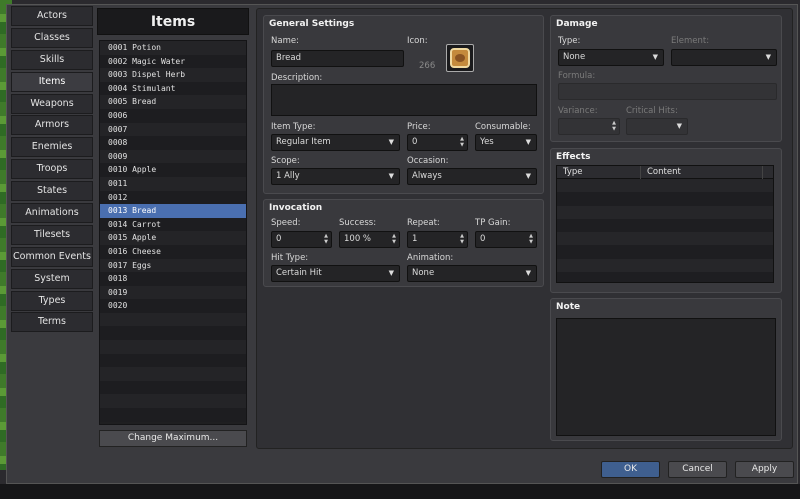 This screenshot has width=800, height=499. What do you see at coordinates (404, 100) in the screenshot?
I see `description-field` at bounding box center [404, 100].